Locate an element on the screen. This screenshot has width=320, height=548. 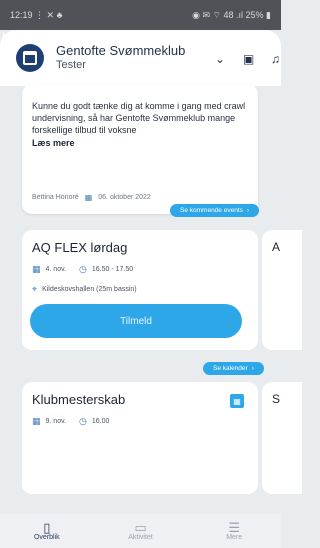
upcoming-events-link: Se kommende events › is located at coordinates (215, 210).